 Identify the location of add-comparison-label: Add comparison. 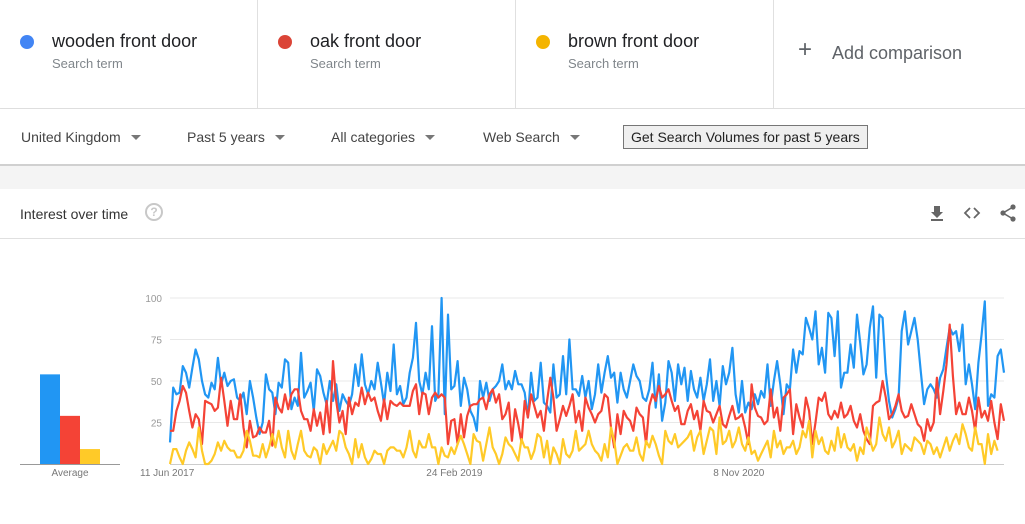
(897, 53).